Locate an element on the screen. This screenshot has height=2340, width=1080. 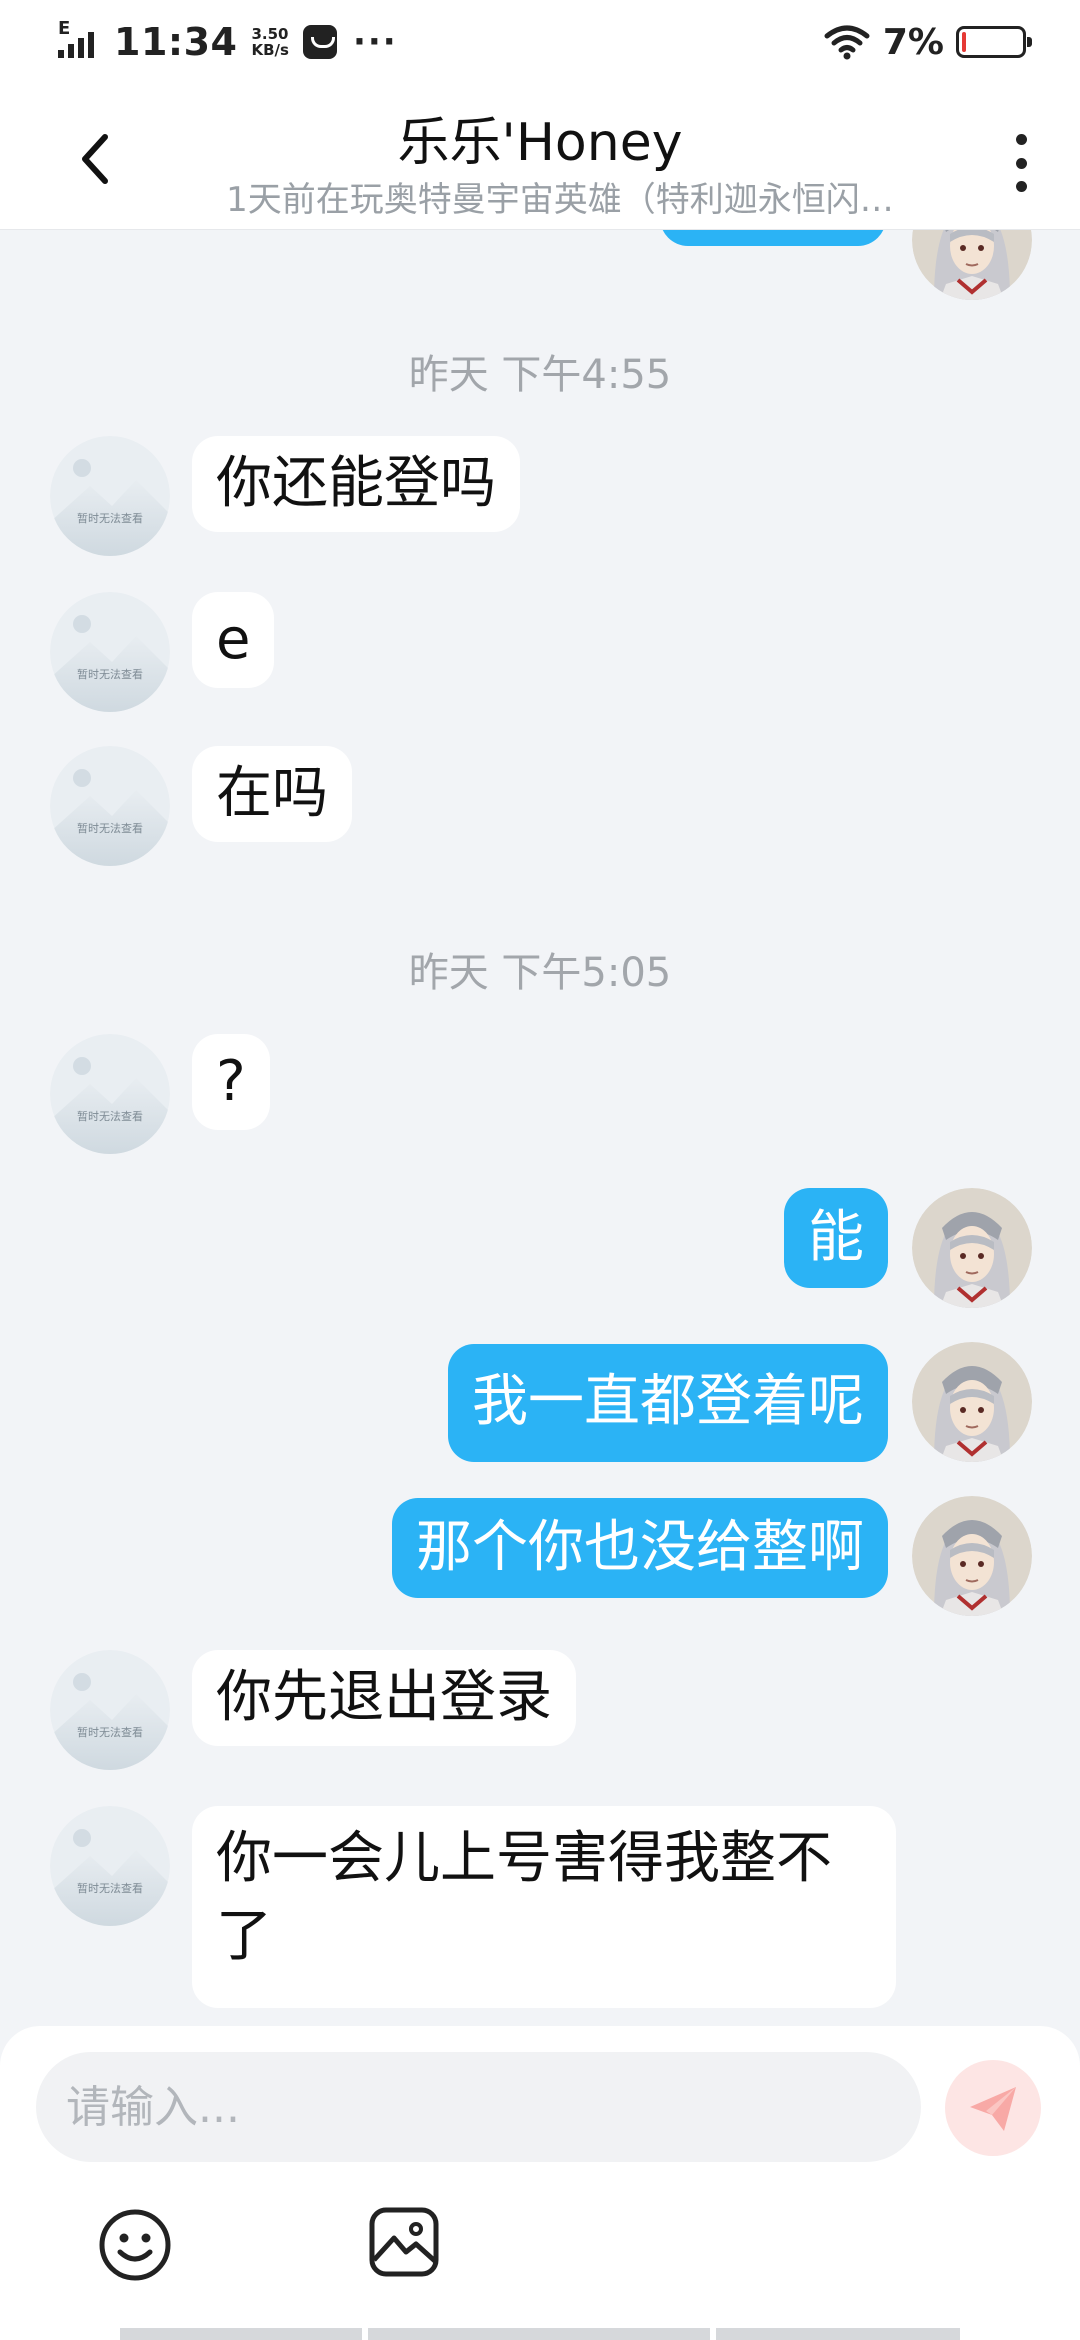
network-speed: 3.50 KB/s is located at coordinates (269, 42).